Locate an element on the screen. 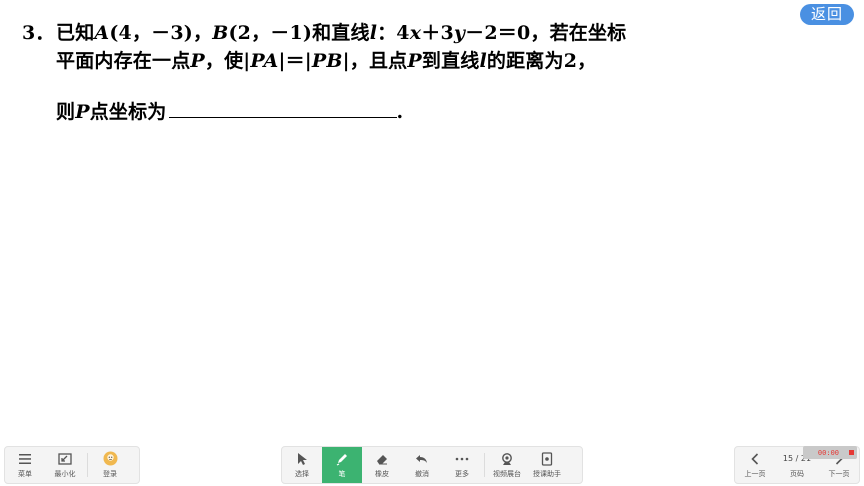 The image size is (864, 486). video-booth-button: 视频展台 is located at coordinates (507, 465).